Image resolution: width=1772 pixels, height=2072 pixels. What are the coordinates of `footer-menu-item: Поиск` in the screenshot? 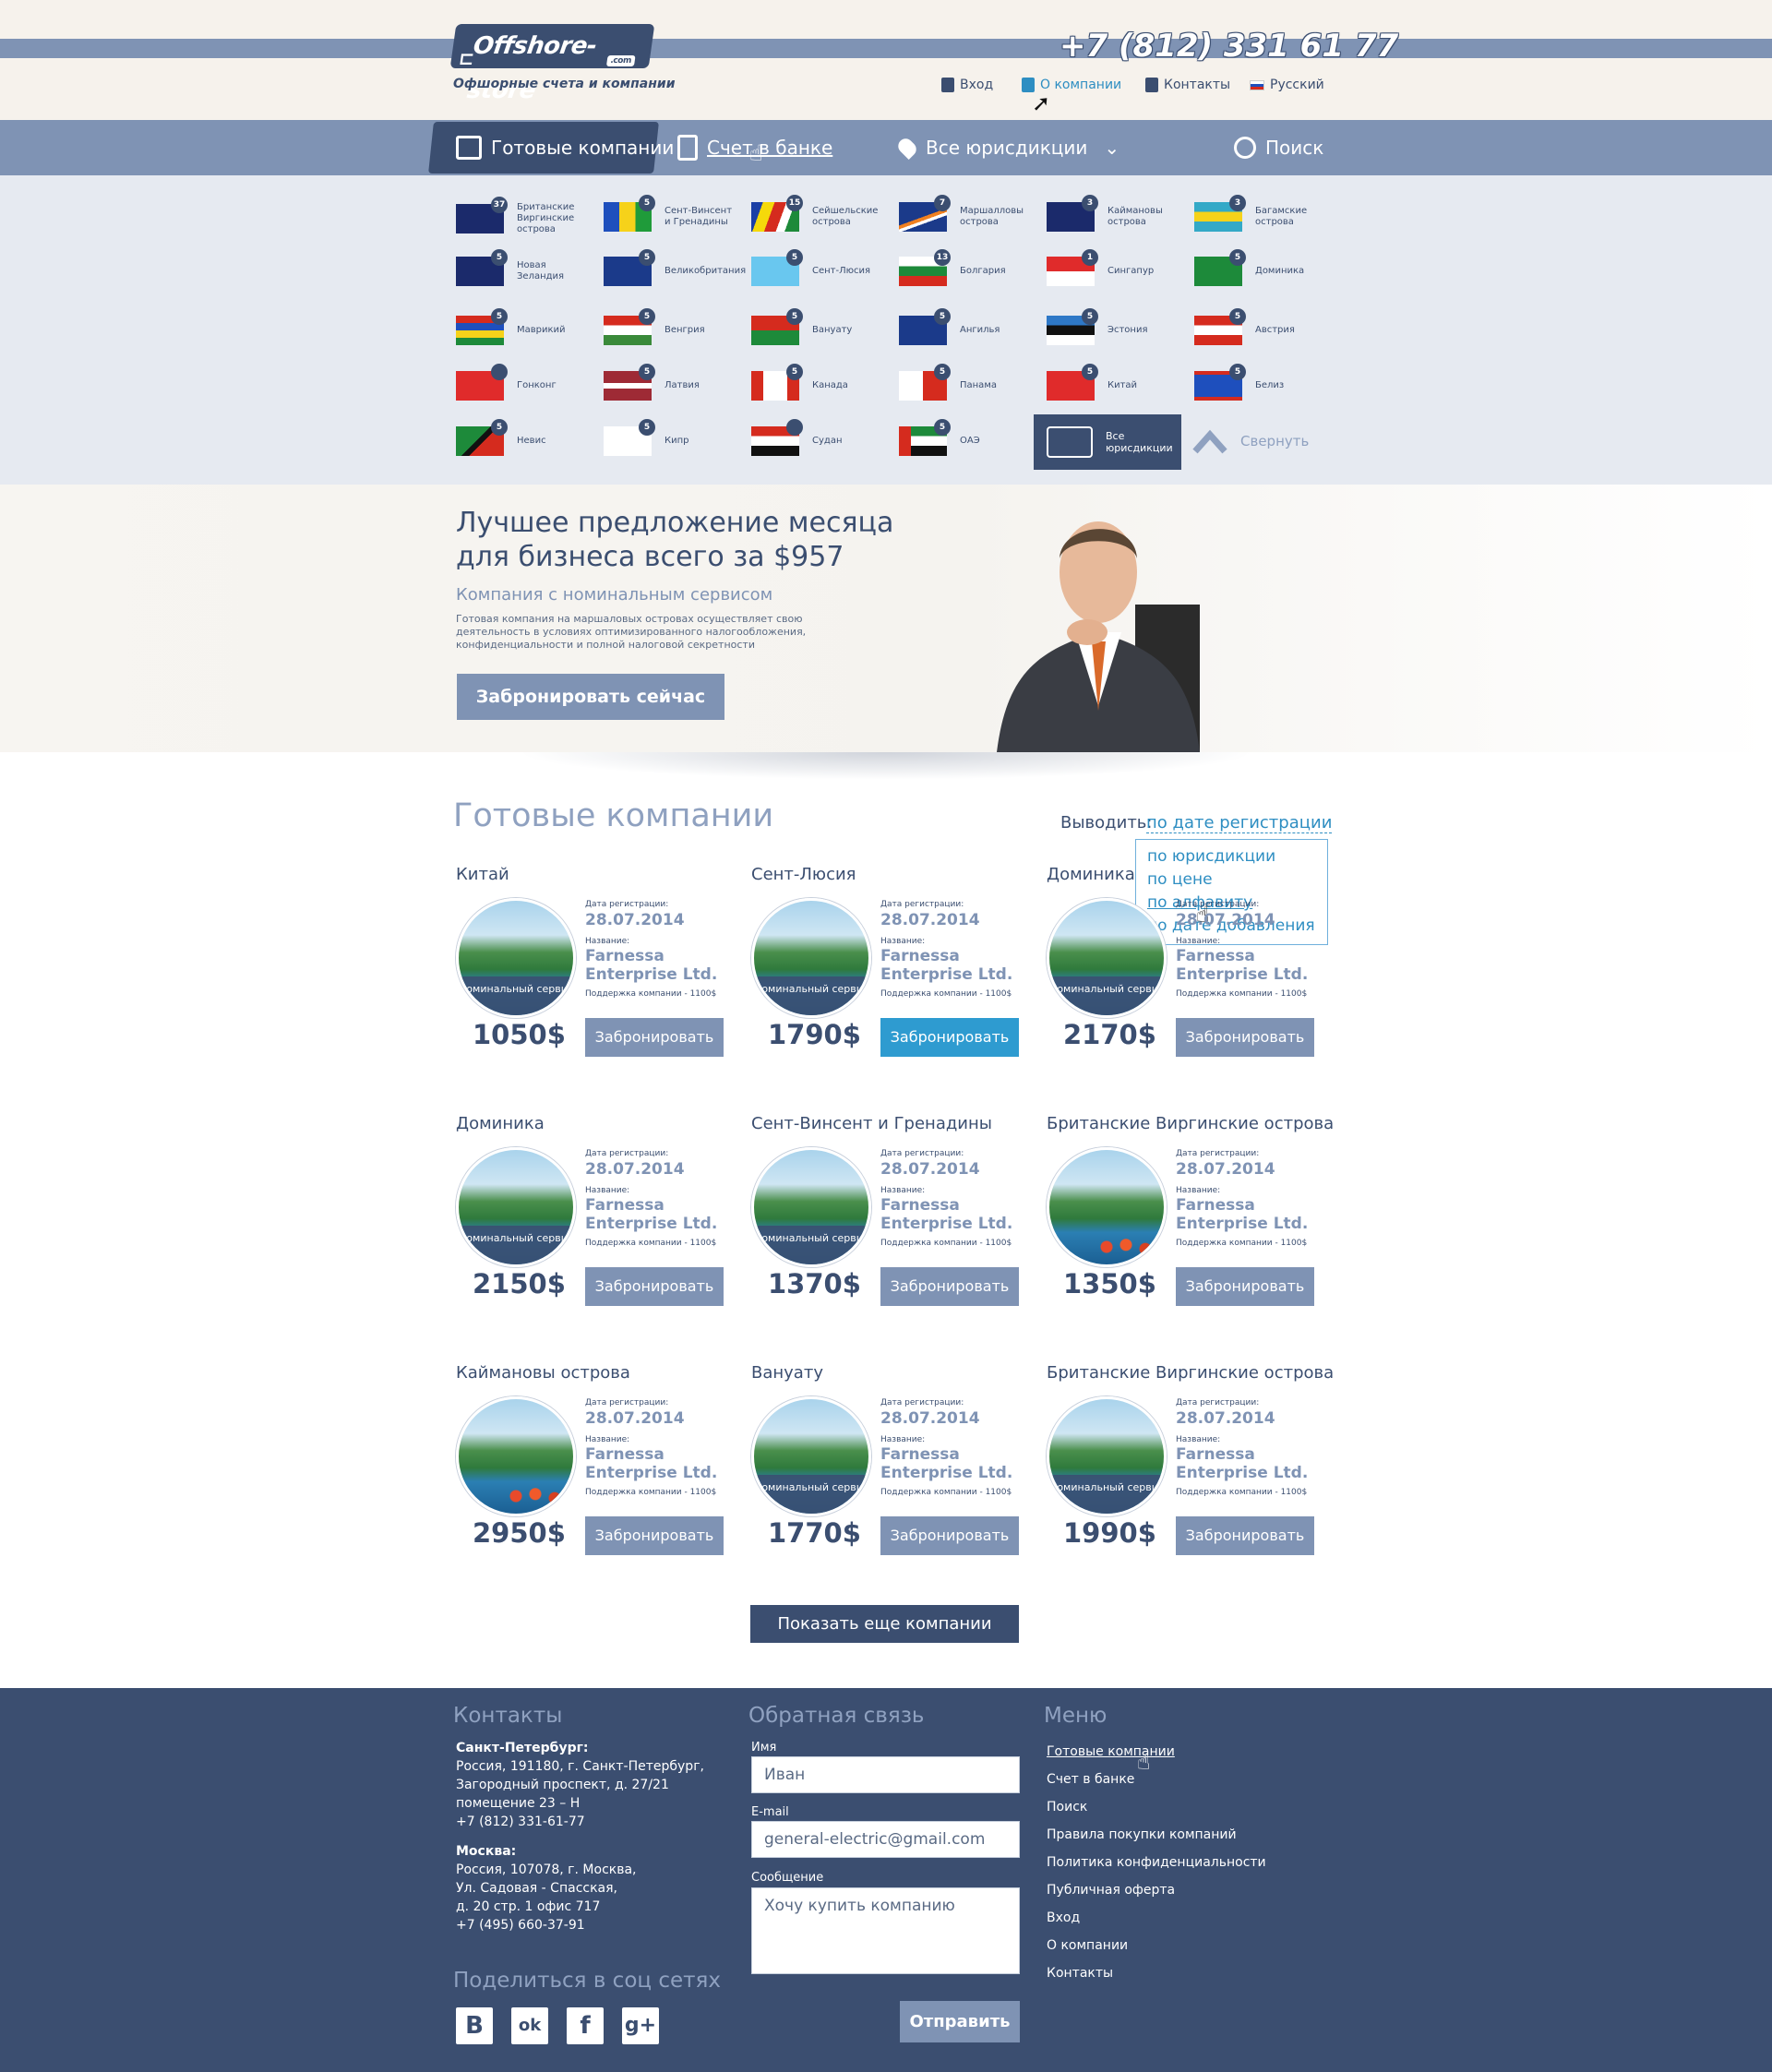 It's located at (1067, 1807).